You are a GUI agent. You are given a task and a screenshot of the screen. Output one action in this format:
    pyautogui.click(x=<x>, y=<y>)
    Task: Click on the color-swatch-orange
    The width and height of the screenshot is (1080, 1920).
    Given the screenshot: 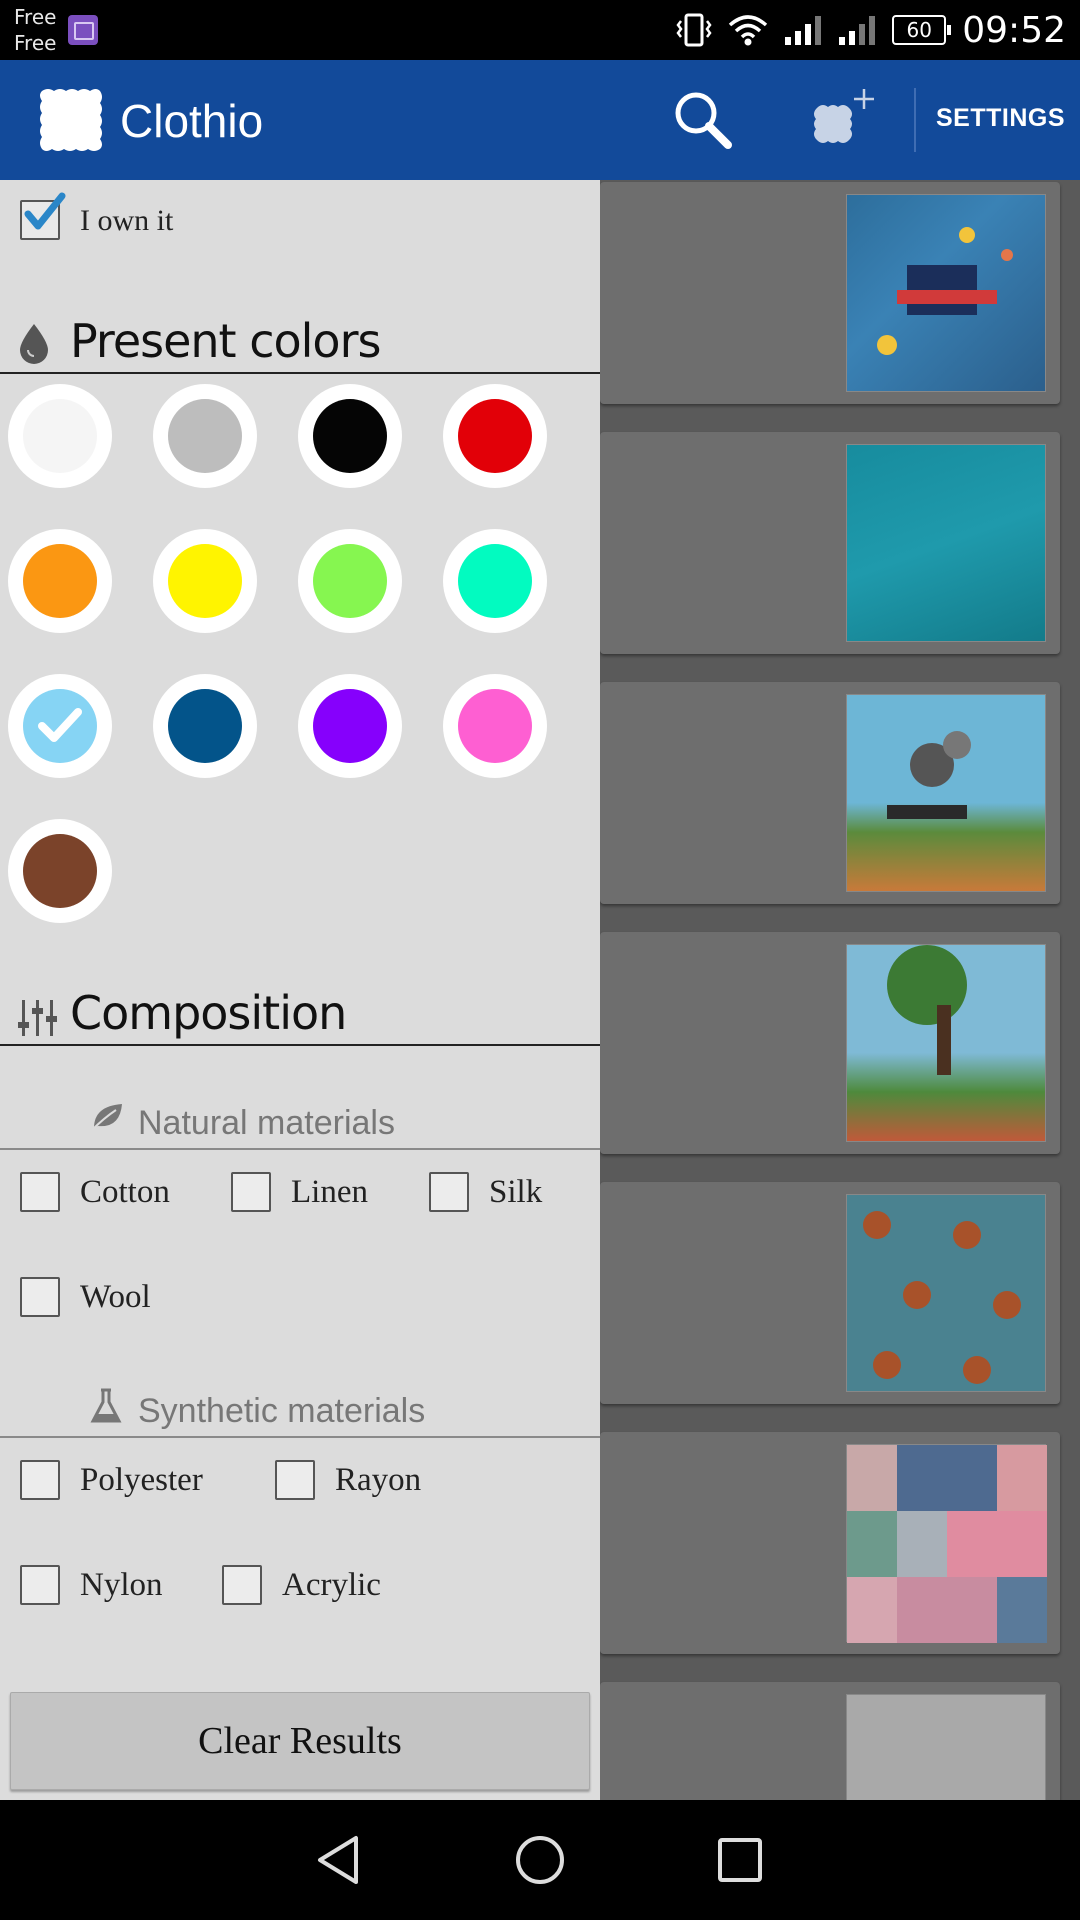 What is the action you would take?
    pyautogui.click(x=60, y=581)
    